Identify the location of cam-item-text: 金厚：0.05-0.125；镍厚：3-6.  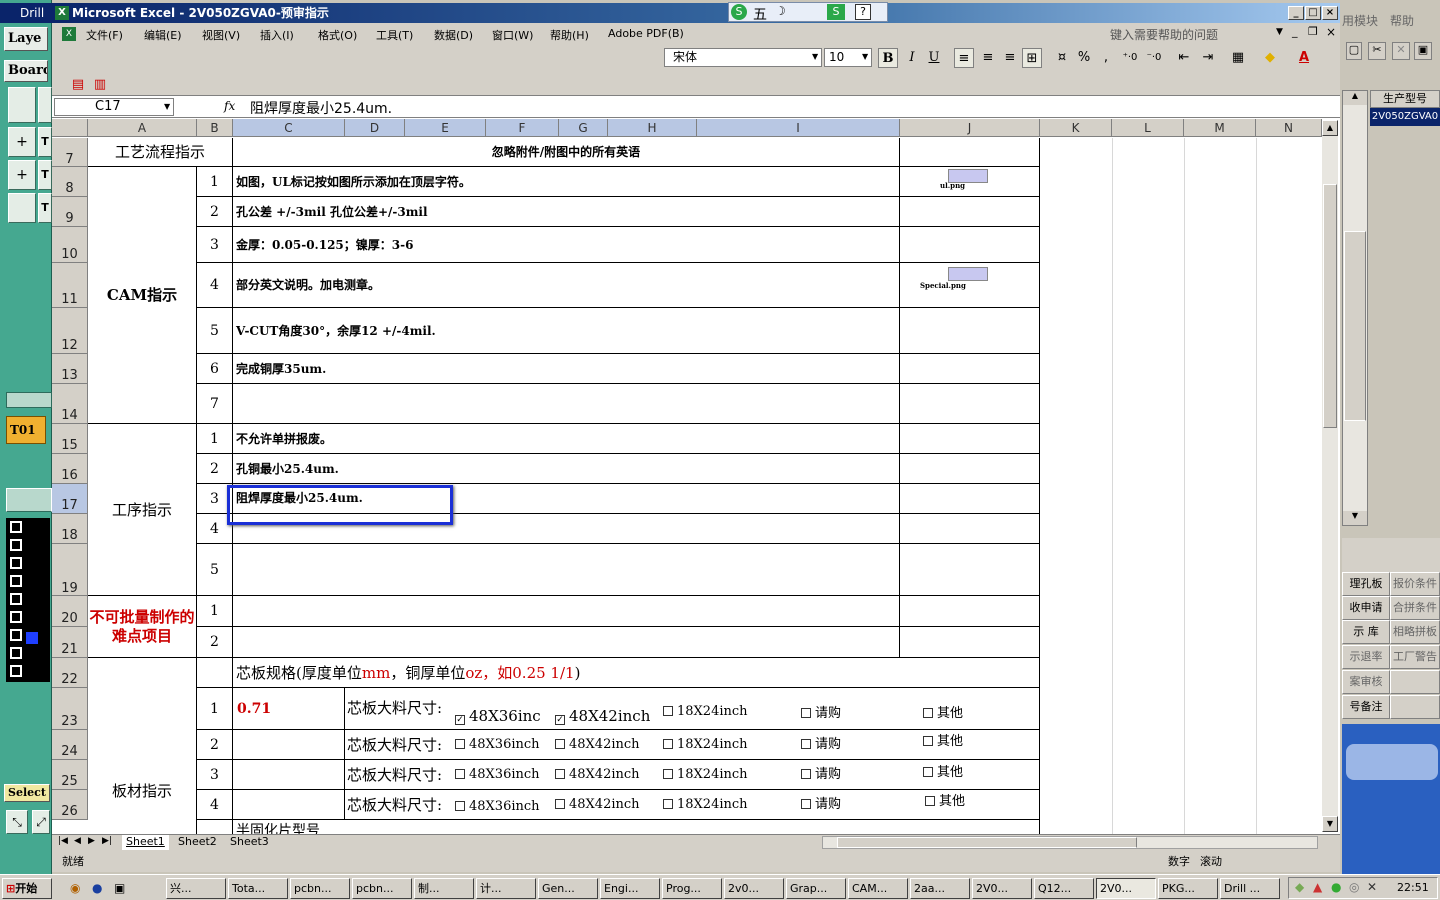
(566, 245).